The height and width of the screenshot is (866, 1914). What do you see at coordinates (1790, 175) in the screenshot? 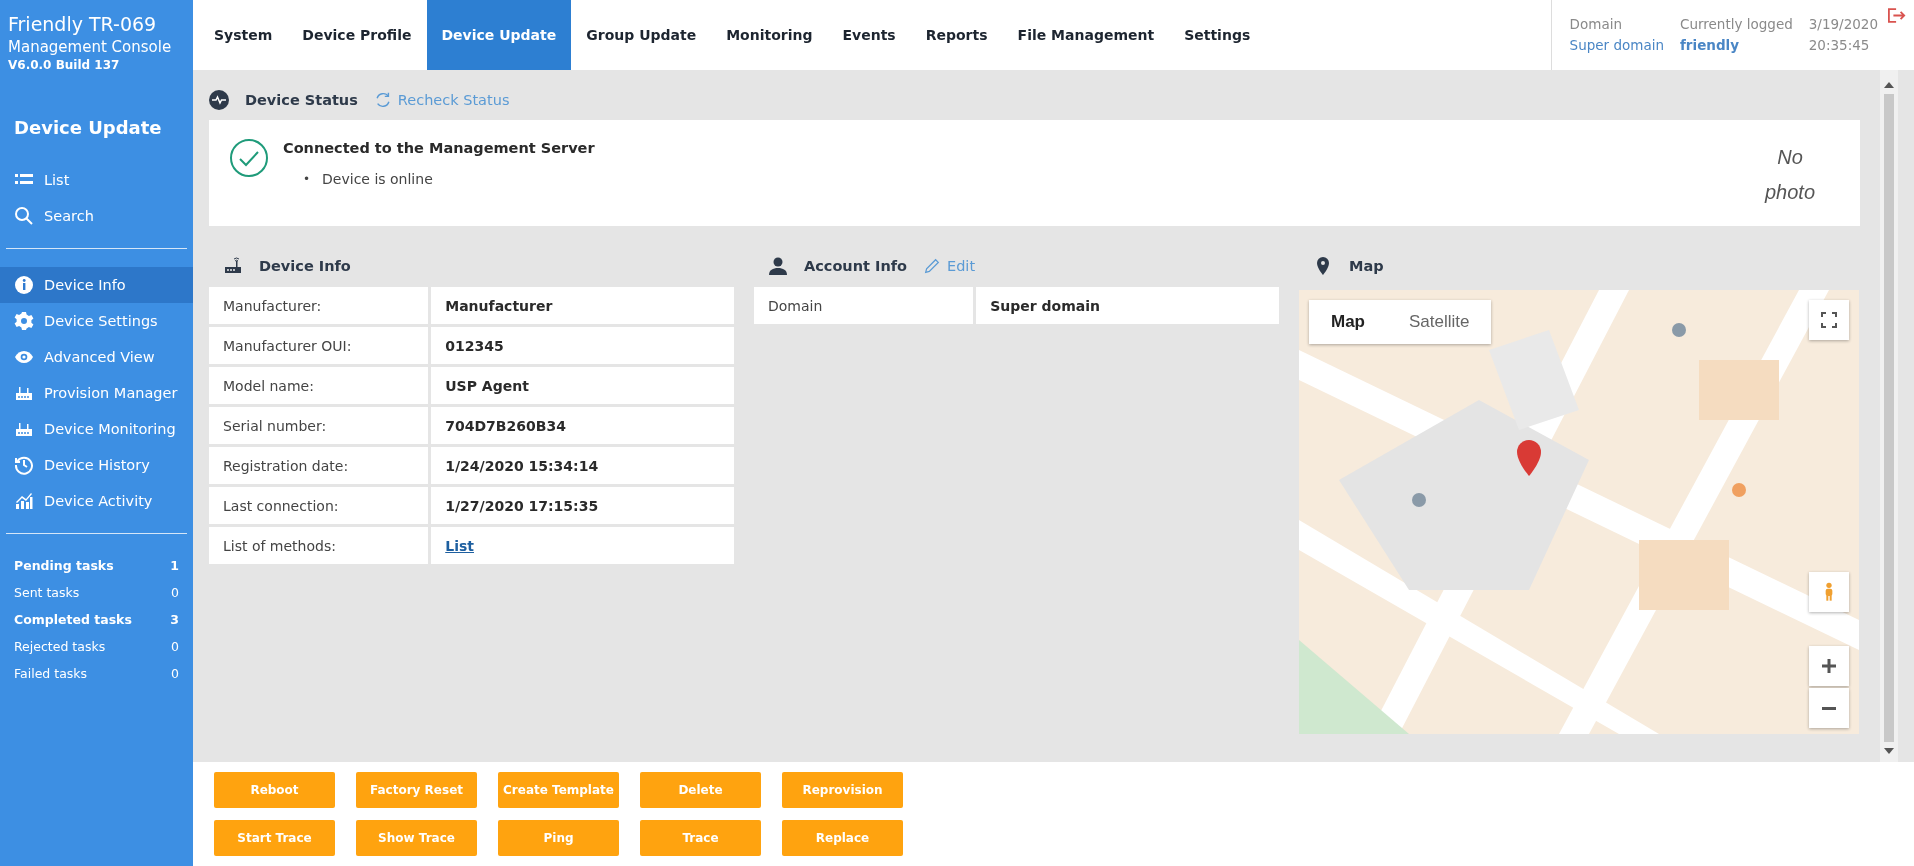
I see `no-photo-text: No photo` at bounding box center [1790, 175].